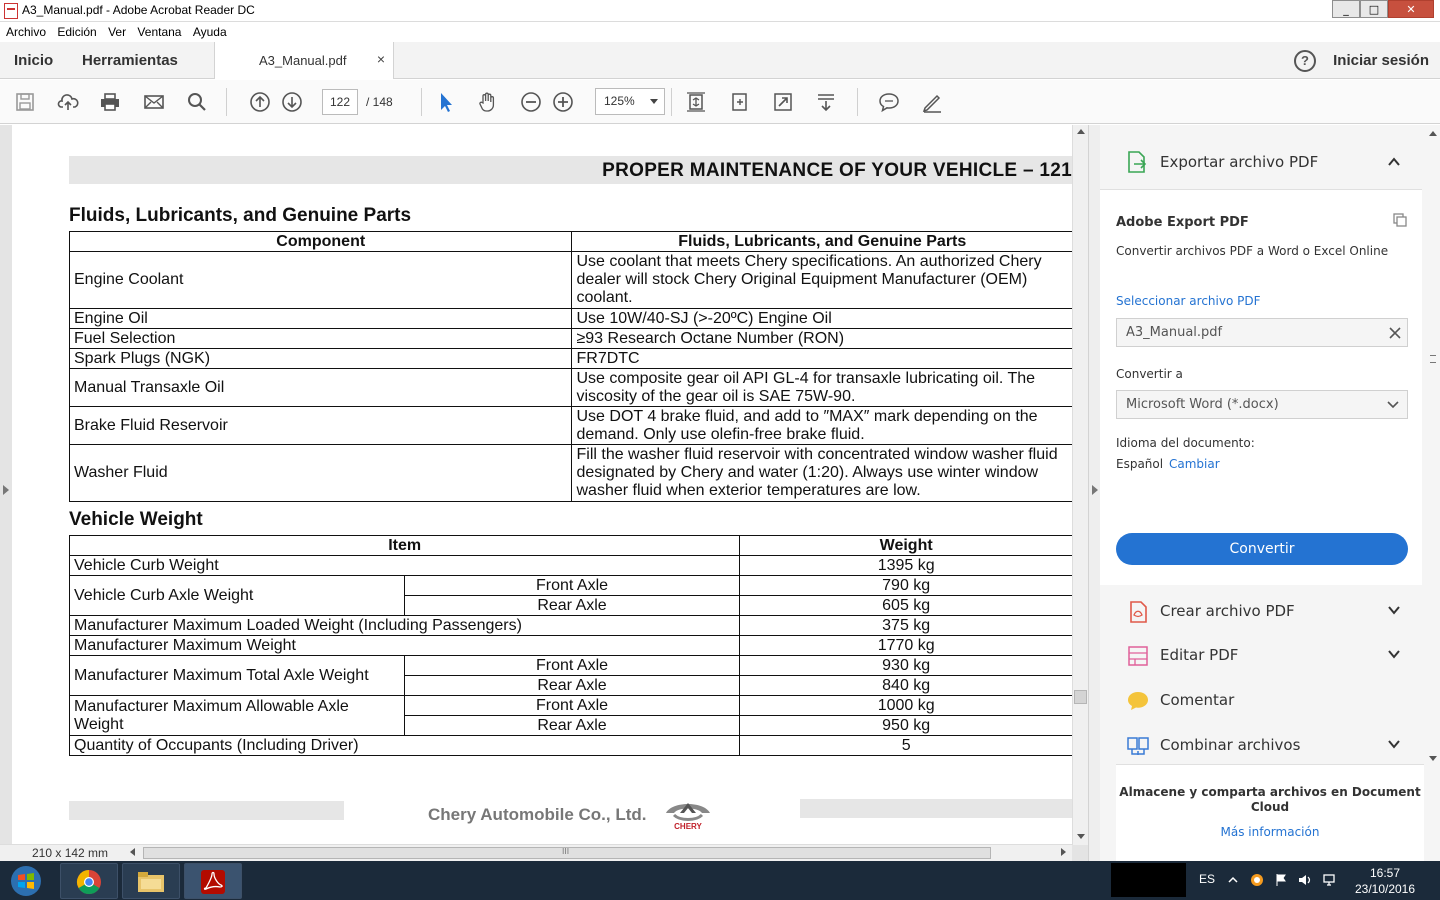  Describe the element at coordinates (26, 30) in the screenshot. I see `menu-archivo: Archivo` at that location.